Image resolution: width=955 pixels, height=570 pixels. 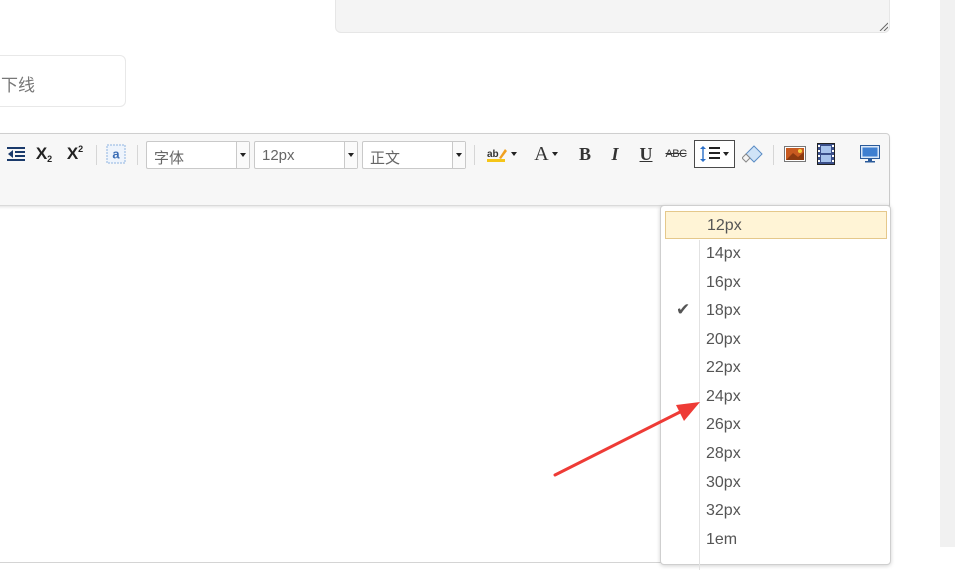 I want to click on font-size-dropdown-arrow, so click(x=350, y=155).